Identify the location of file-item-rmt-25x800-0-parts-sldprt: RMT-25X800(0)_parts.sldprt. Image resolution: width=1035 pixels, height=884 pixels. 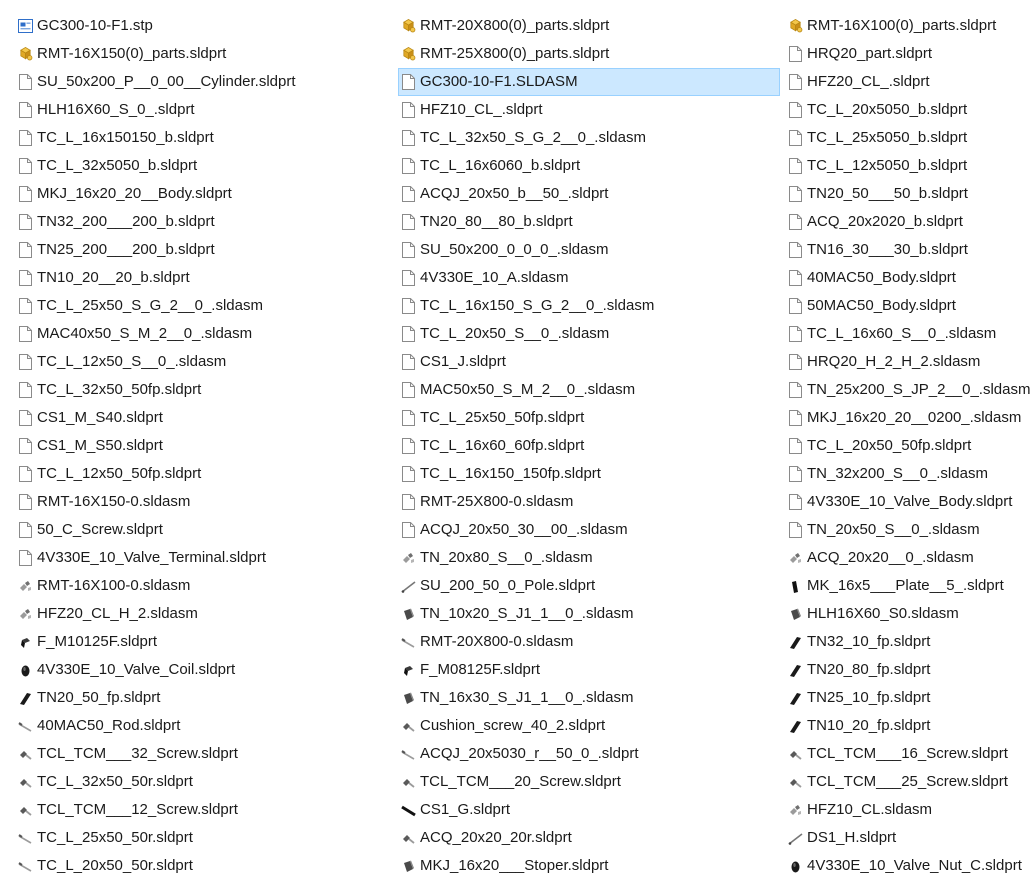
(589, 54).